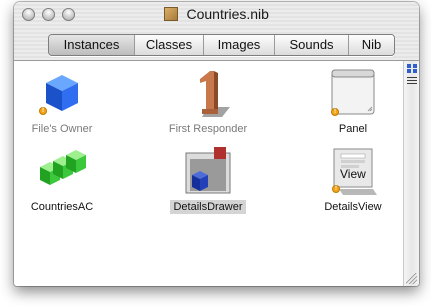 The width and height of the screenshot is (431, 306). I want to click on item-label: Panel, so click(353, 129).